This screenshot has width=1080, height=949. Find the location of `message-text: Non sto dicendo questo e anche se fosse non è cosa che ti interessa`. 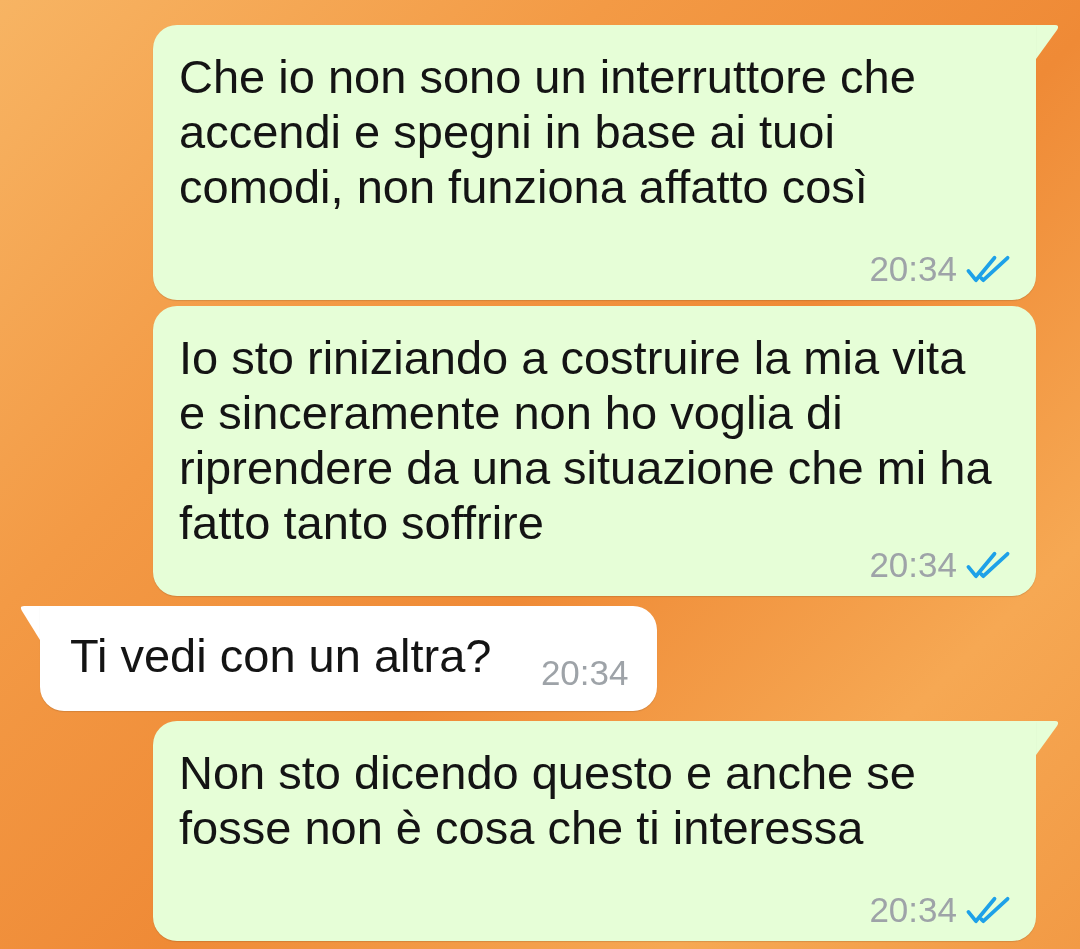

message-text: Non sto dicendo questo e anche se fosse non è cosa che ti interessa is located at coordinates (547, 800).